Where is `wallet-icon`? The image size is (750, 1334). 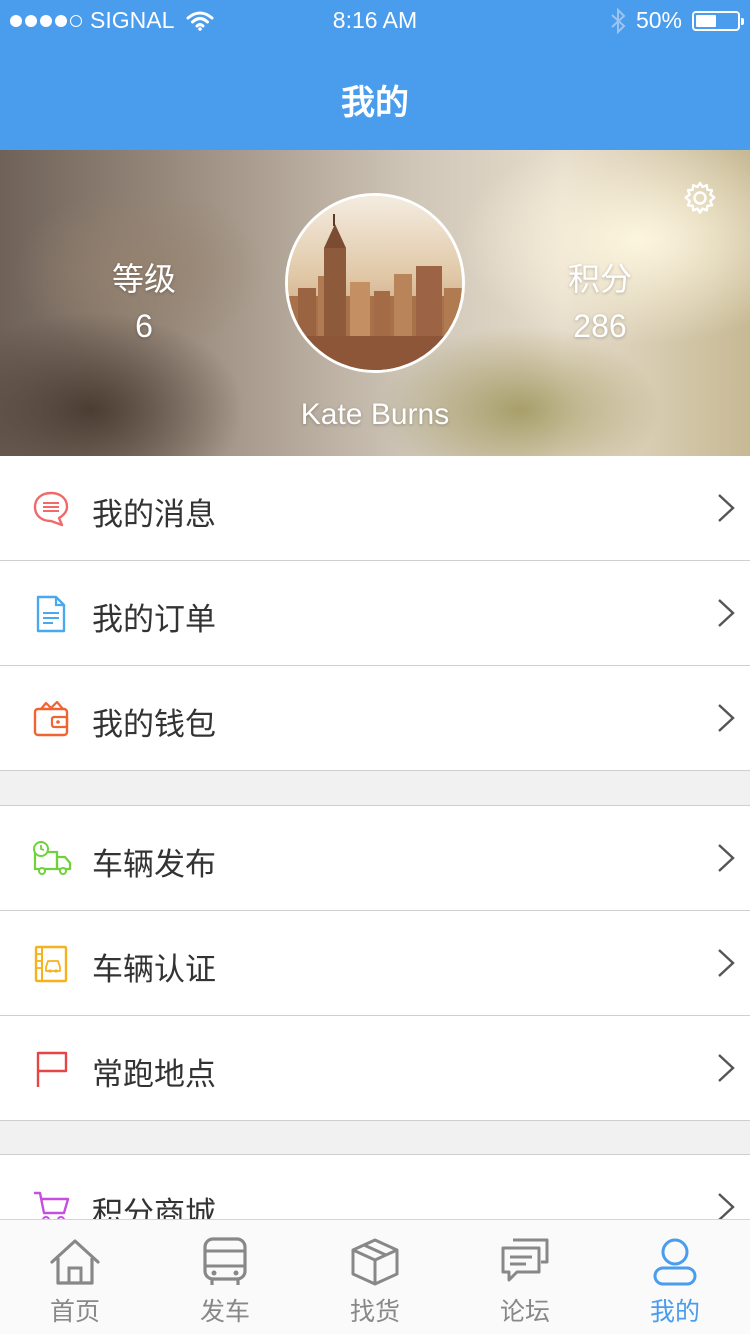
wallet-icon is located at coordinates (51, 718).